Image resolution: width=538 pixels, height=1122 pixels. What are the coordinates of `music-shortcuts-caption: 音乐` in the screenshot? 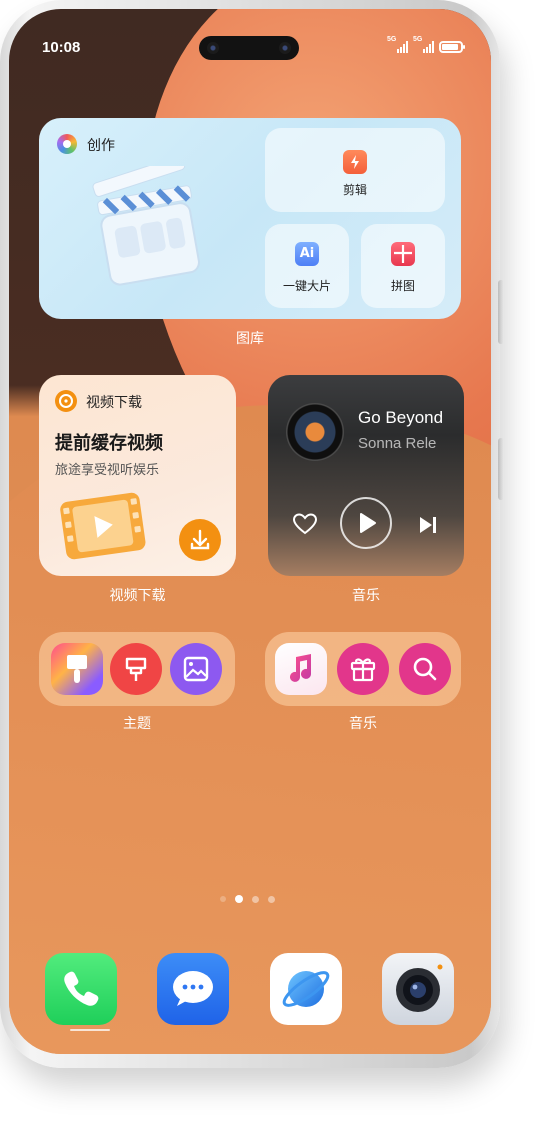 It's located at (363, 723).